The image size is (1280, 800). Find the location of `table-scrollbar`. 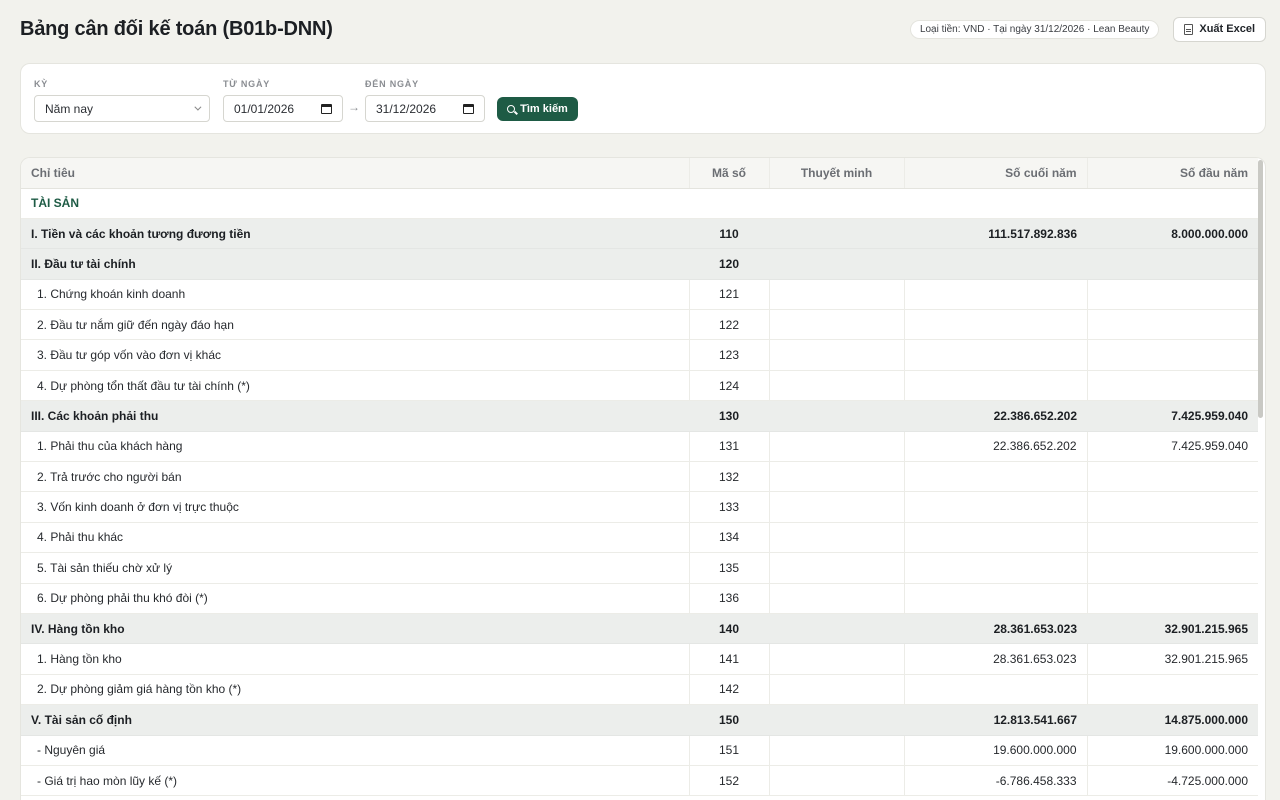

table-scrollbar is located at coordinates (1260, 289).